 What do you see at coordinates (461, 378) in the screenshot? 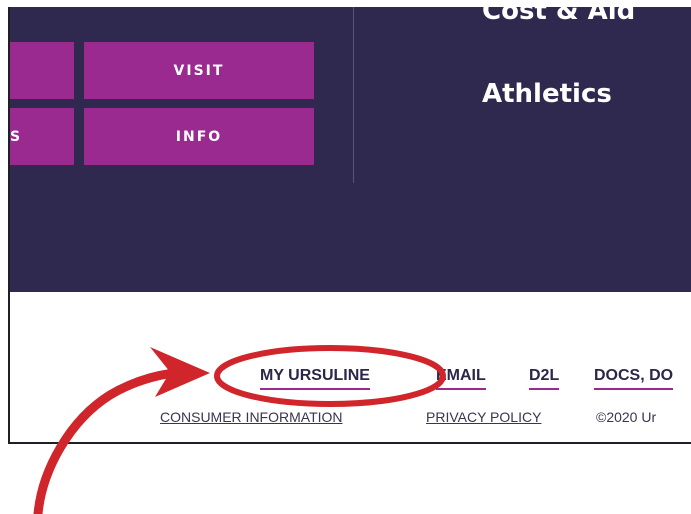
I see `email-link: EMAIL` at bounding box center [461, 378].